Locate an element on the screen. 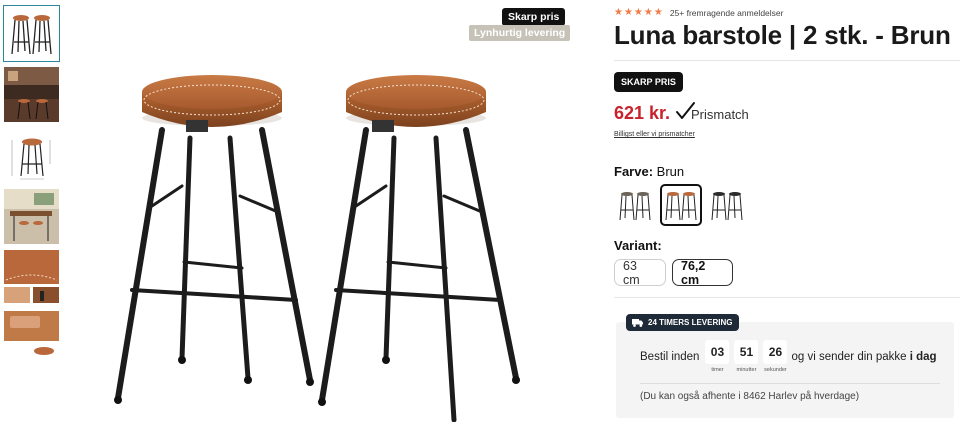 This screenshot has width=960, height=422. color-label: Farve: Brun is located at coordinates (649, 171).